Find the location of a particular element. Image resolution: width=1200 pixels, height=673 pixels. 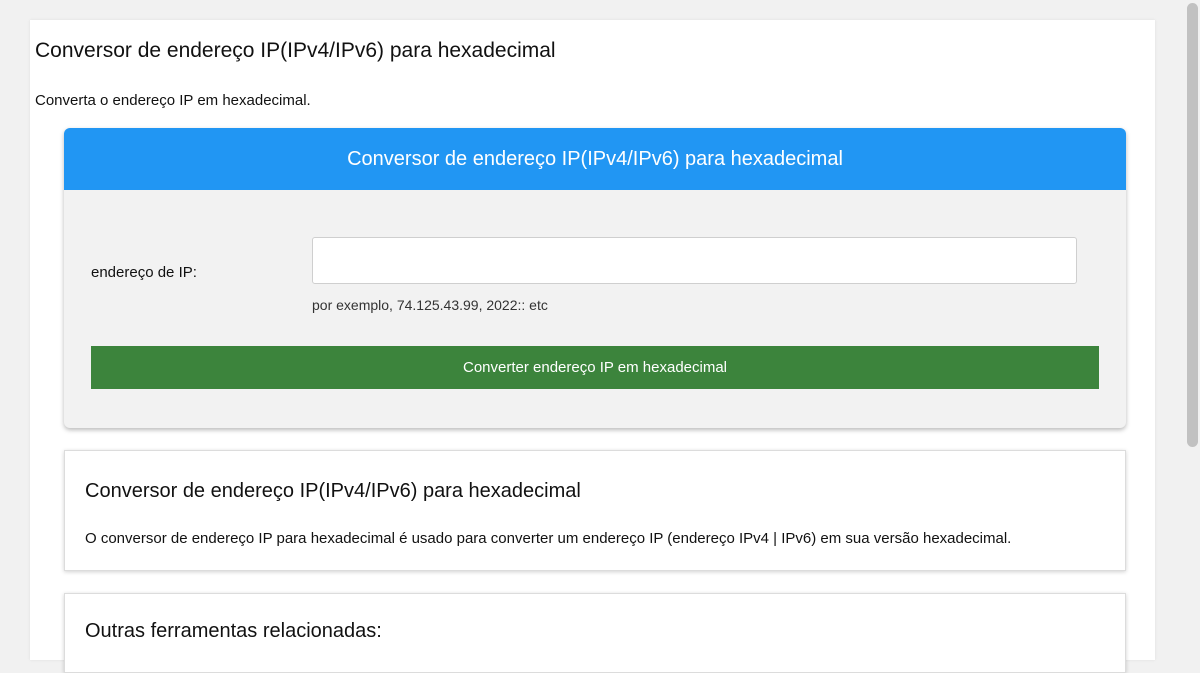

related-tools-card: Outras ferramentas relacionadas: is located at coordinates (595, 633).